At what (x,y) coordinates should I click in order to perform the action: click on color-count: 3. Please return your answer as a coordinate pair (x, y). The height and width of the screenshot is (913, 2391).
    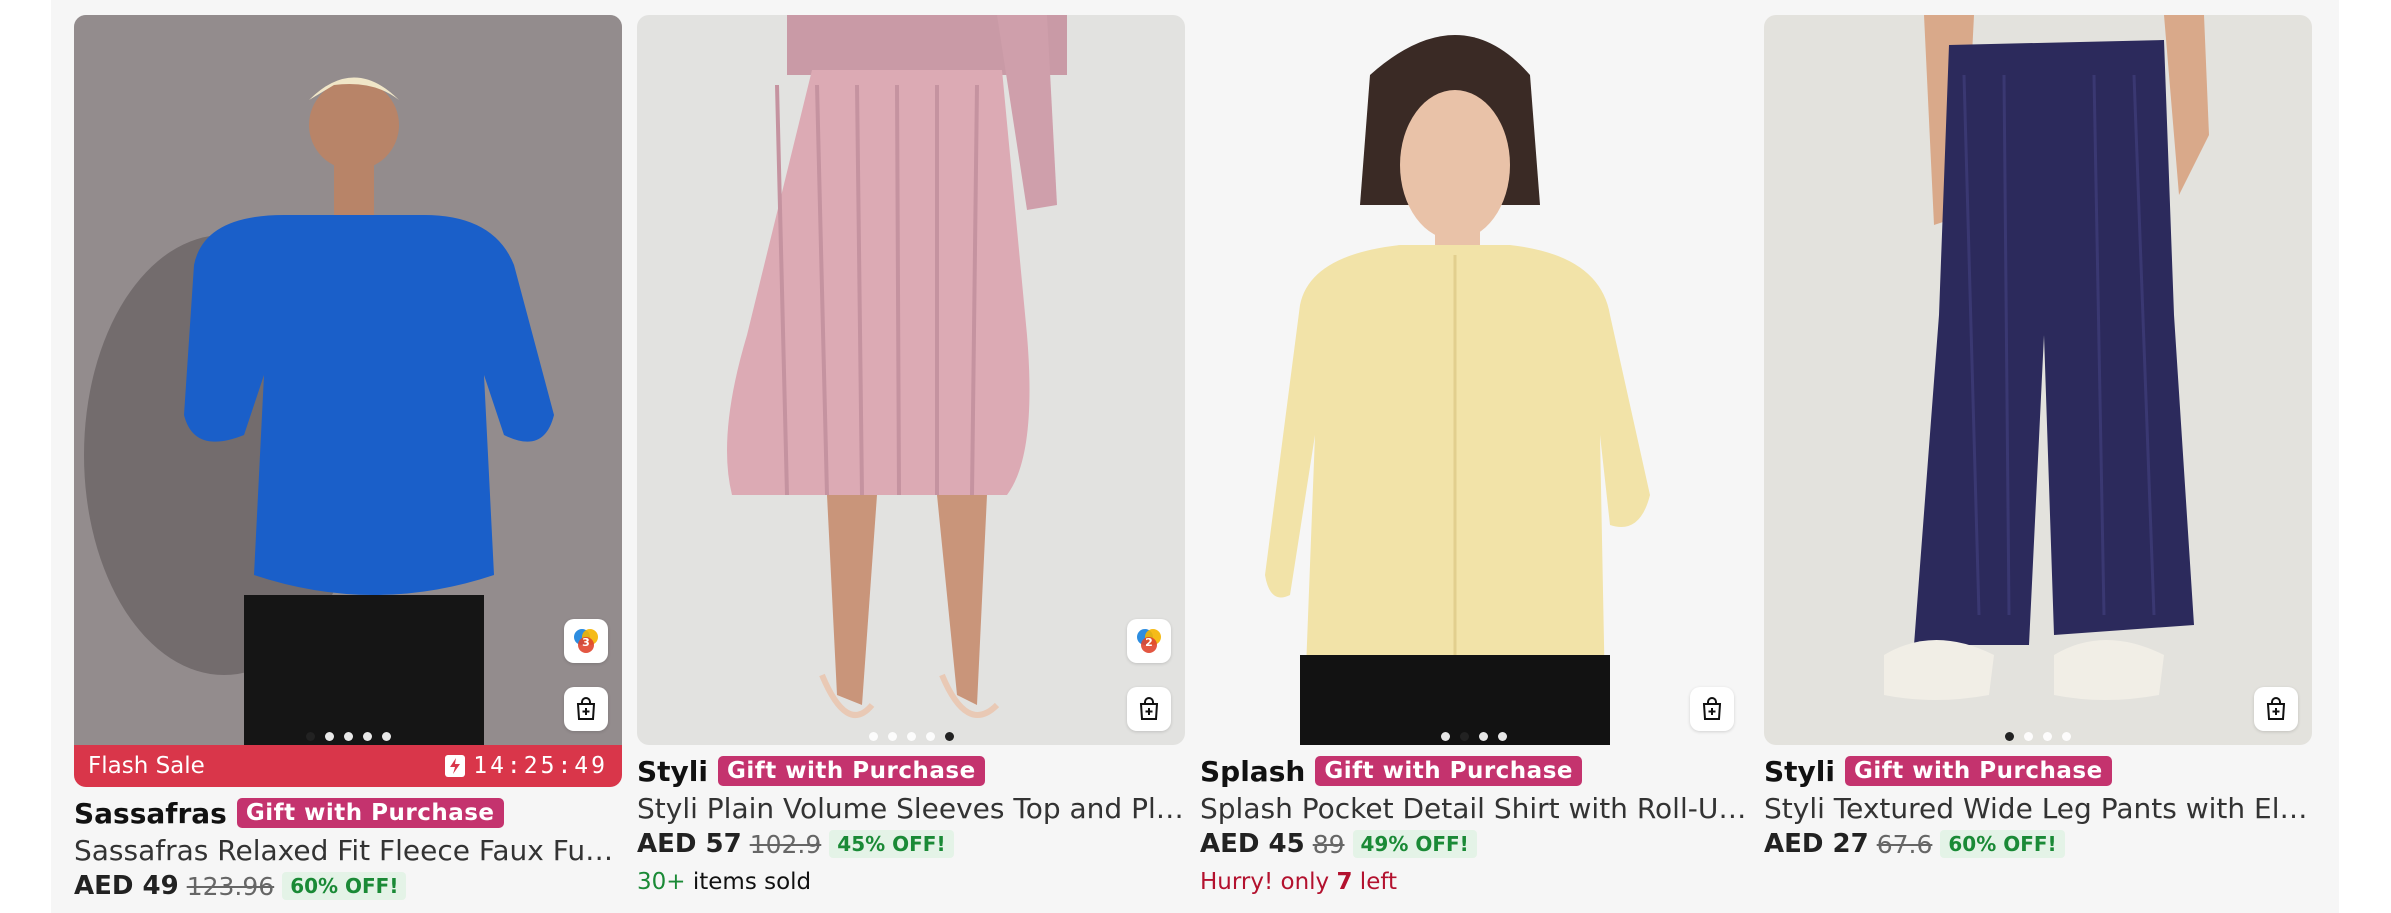
    Looking at the image, I should click on (586, 642).